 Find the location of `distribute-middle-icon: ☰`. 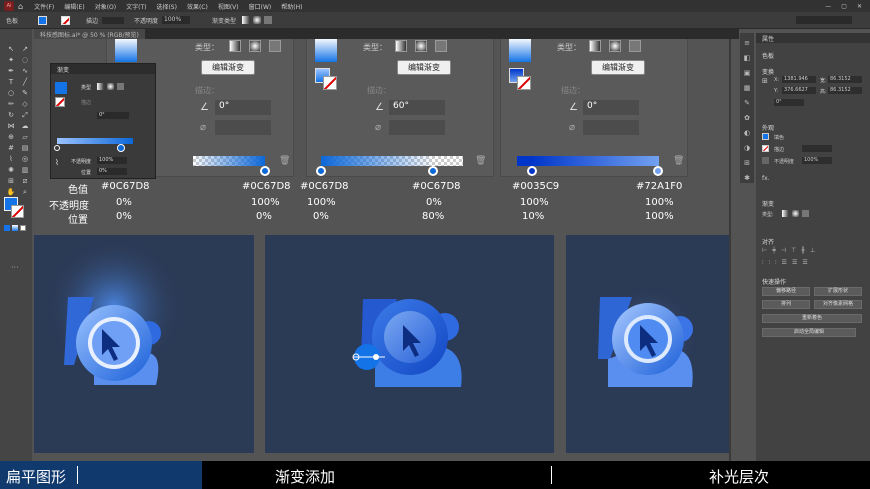

distribute-middle-icon: ☰ is located at coordinates (794, 263).